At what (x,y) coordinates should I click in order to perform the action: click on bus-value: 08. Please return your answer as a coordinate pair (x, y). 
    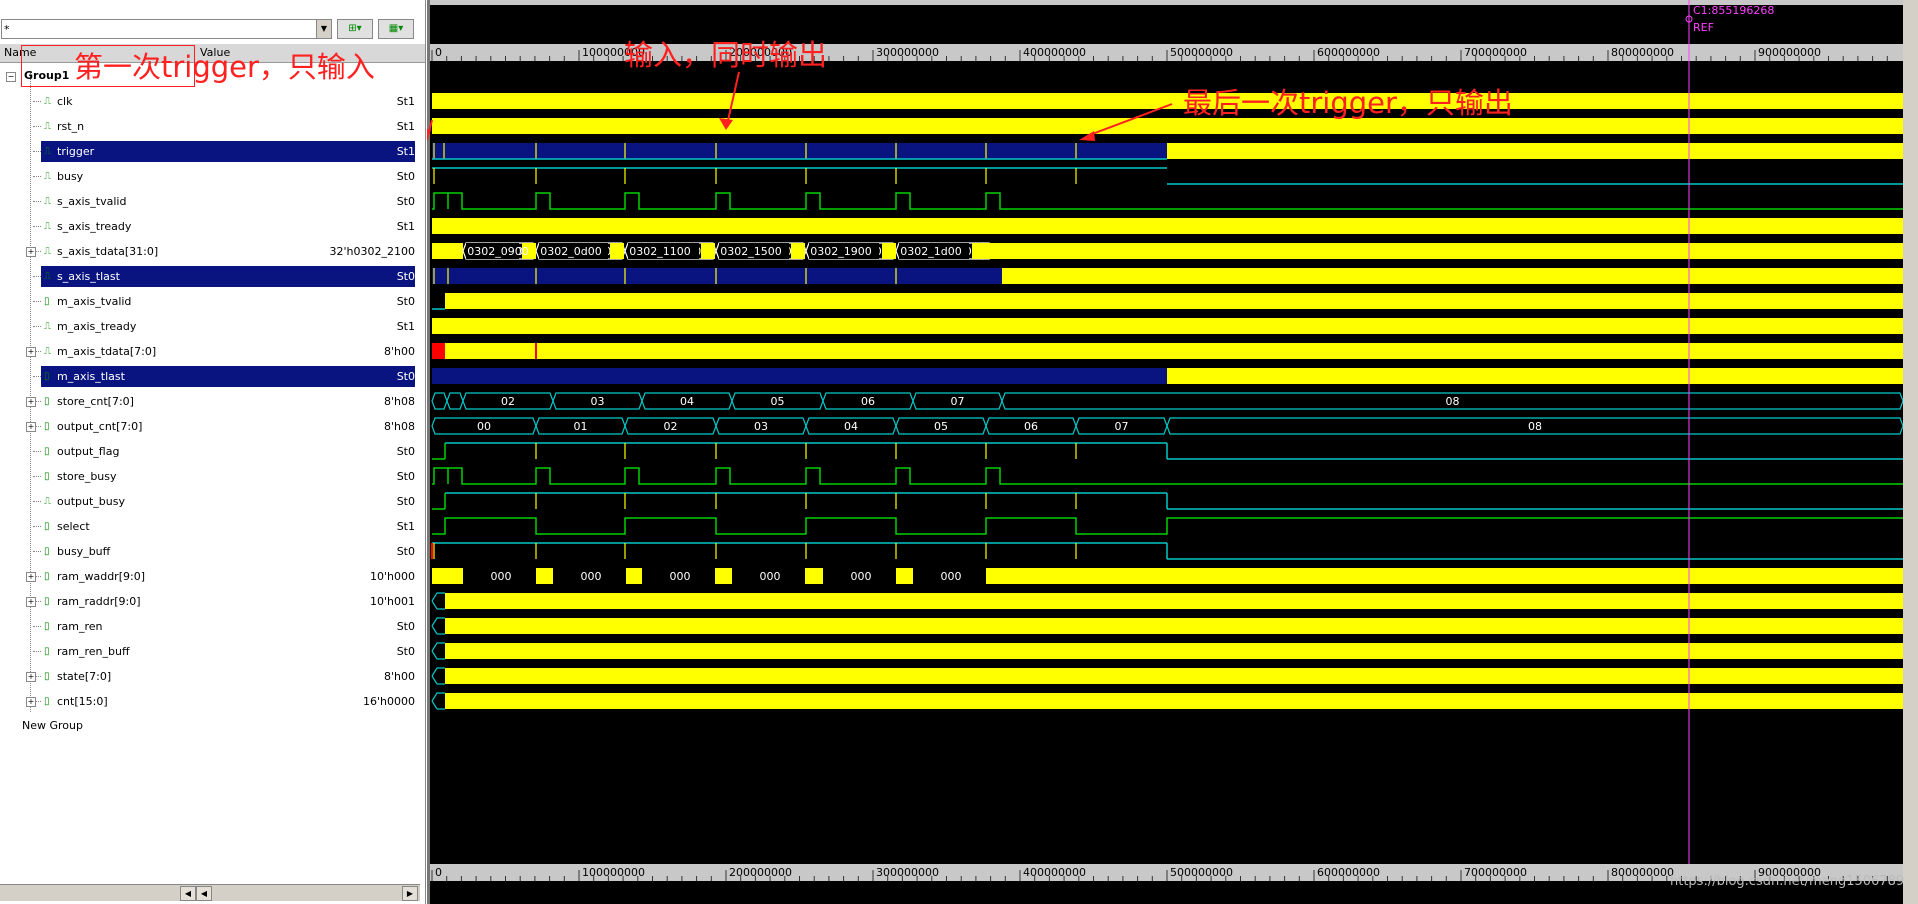
    Looking at the image, I should click on (1535, 426).